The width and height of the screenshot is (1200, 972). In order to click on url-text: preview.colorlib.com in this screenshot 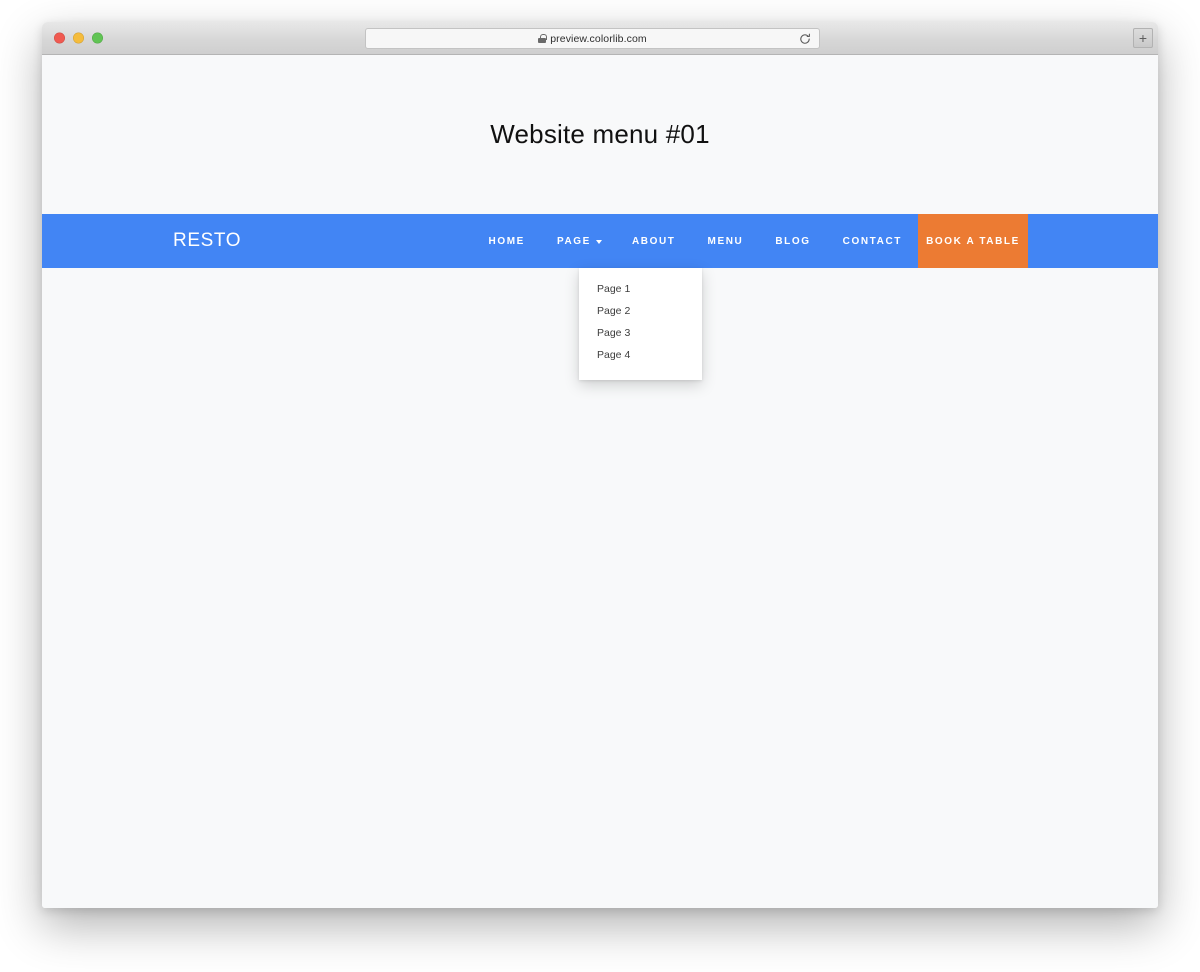, I will do `click(598, 38)`.